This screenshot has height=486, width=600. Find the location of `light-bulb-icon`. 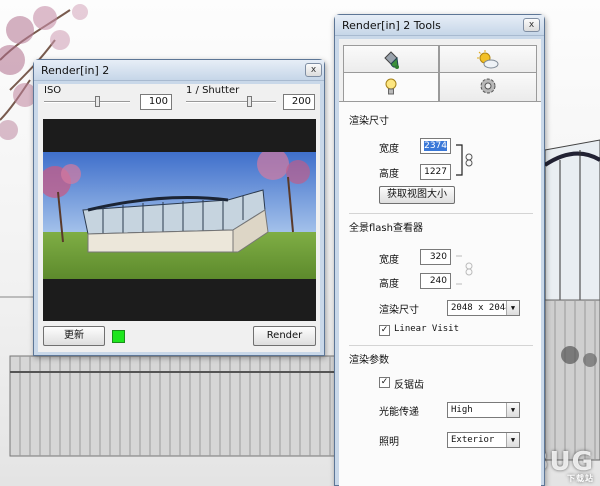

light-bulb-icon is located at coordinates (391, 86).